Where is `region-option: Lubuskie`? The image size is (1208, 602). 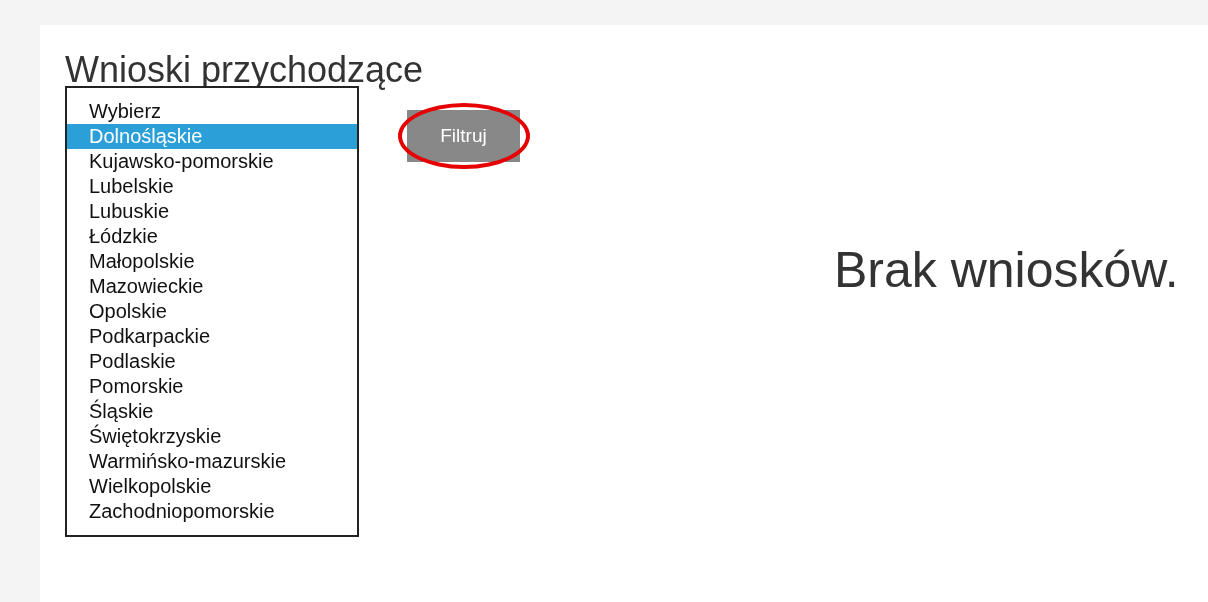
region-option: Lubuskie is located at coordinates (212, 211).